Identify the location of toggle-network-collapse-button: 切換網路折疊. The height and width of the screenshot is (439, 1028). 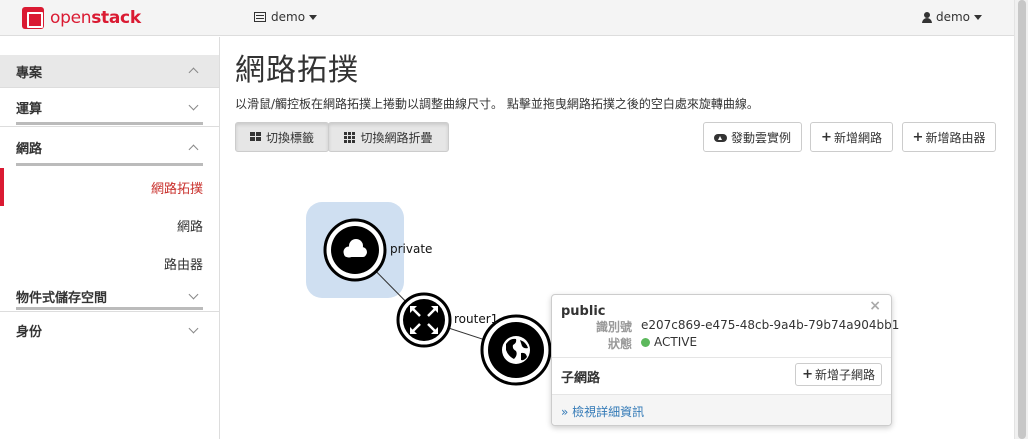
(388, 137).